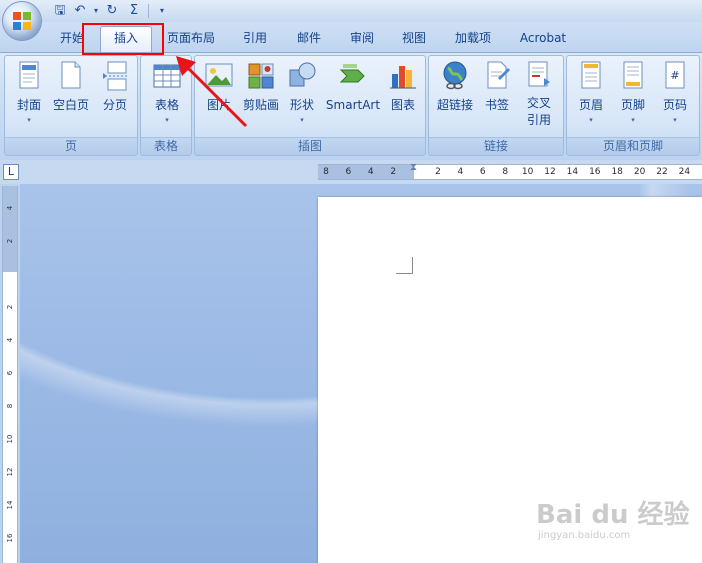  I want to click on tab-references: 引用, so click(255, 38).